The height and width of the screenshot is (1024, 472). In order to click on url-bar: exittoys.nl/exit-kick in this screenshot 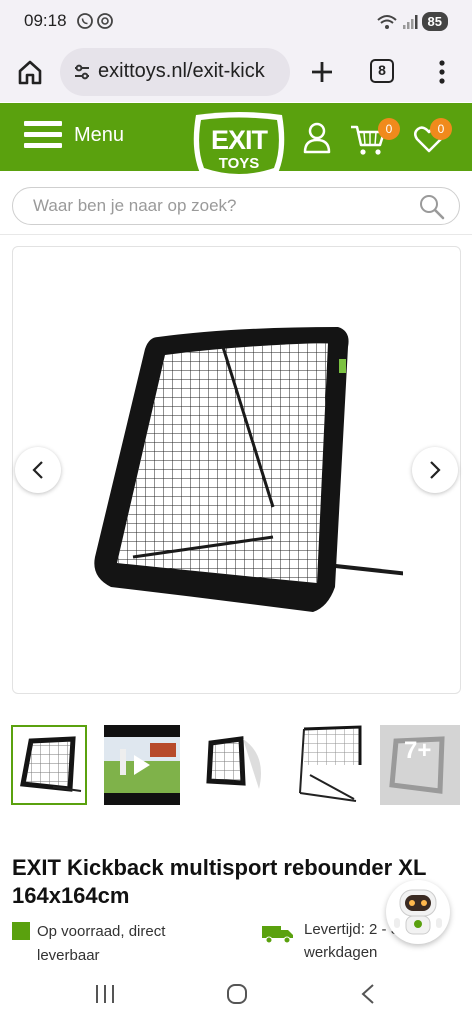, I will do `click(175, 72)`.